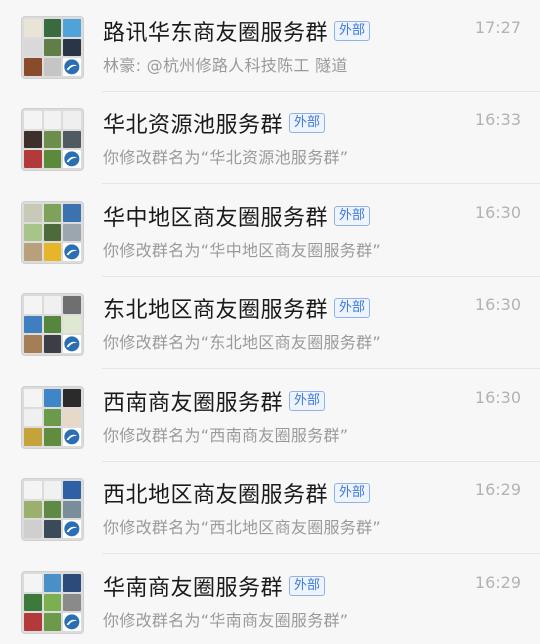  I want to click on chat-title: 路讯华东商友圈服务群, so click(216, 33).